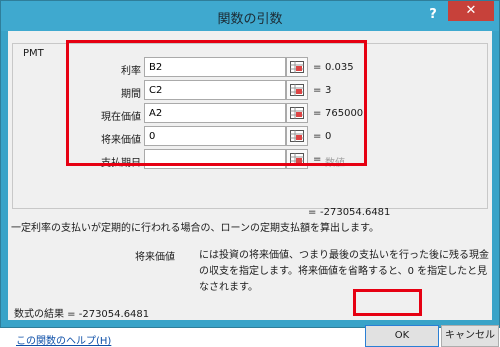 The height and width of the screenshot is (347, 500). I want to click on function-description: 一定利率の支払いが定期的に行われる場合の、ローンの定期支払額を算出します。, so click(195, 228).